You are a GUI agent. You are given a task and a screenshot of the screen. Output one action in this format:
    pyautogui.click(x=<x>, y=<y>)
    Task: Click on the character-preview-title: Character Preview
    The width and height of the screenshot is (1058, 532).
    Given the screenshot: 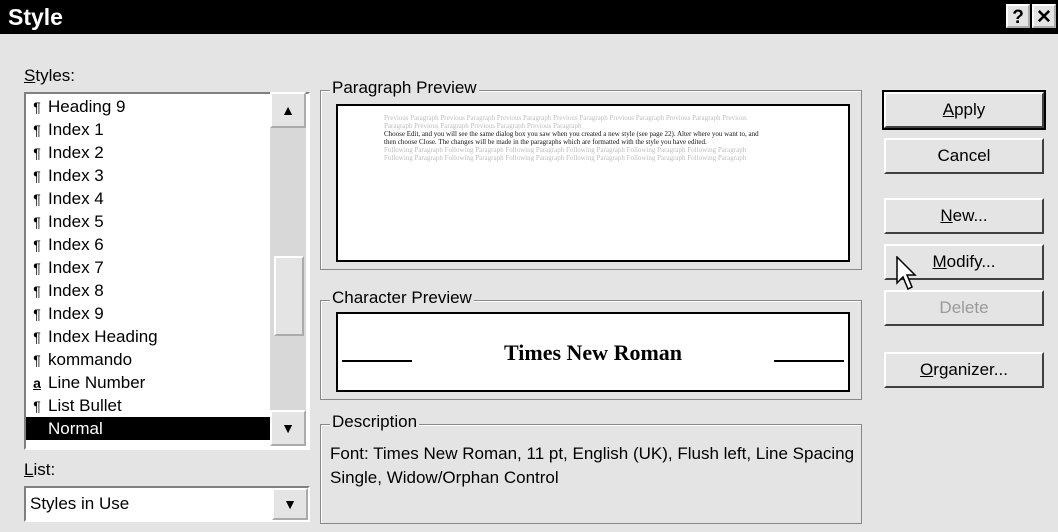 What is the action you would take?
    pyautogui.click(x=402, y=297)
    